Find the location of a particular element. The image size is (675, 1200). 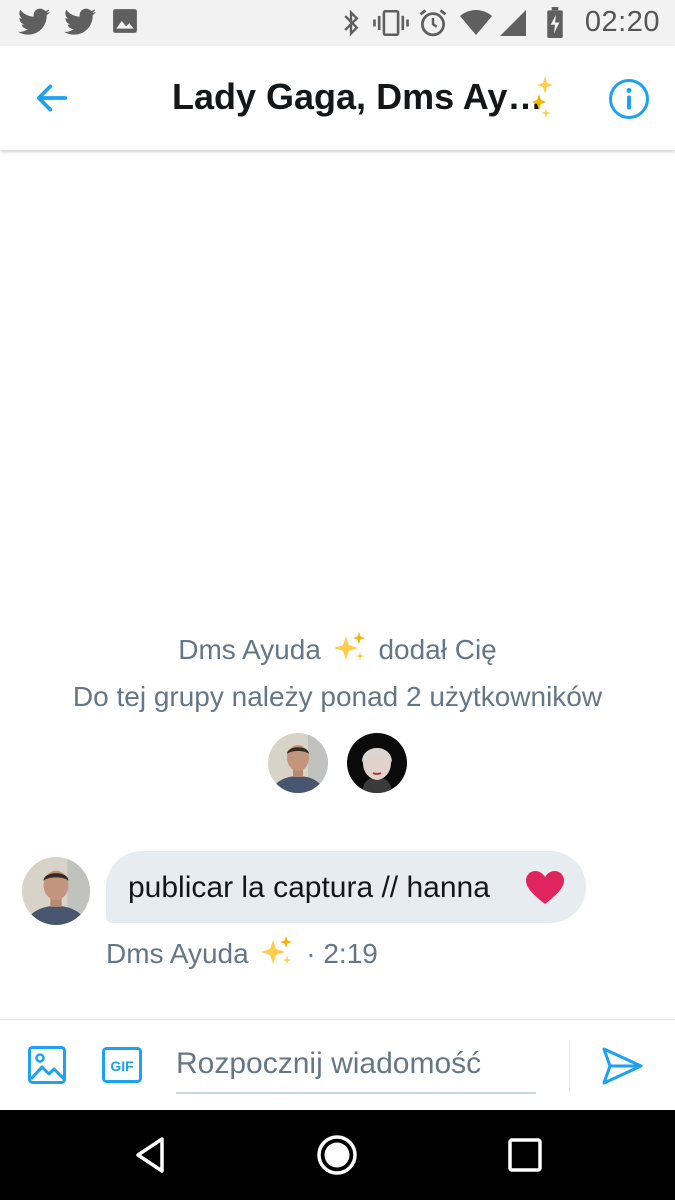

back-button is located at coordinates (52, 98).